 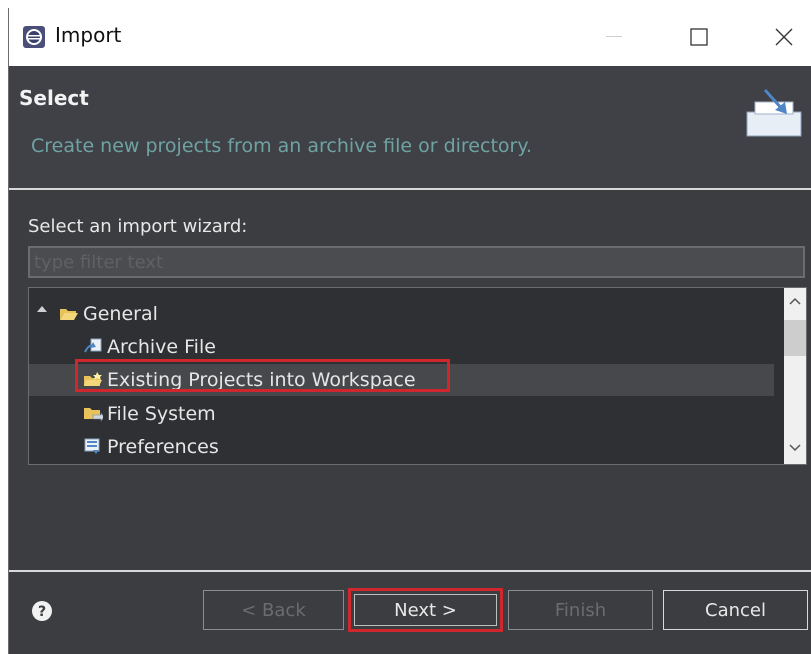 What do you see at coordinates (774, 112) in the screenshot?
I see `import-banner-icon` at bounding box center [774, 112].